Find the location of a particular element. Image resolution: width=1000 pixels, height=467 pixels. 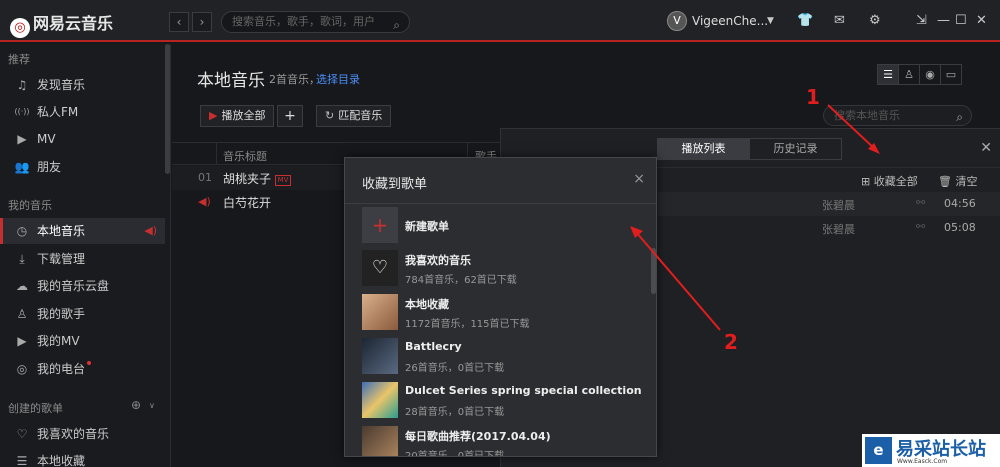

annotation-label-2: 2 is located at coordinates (731, 342).